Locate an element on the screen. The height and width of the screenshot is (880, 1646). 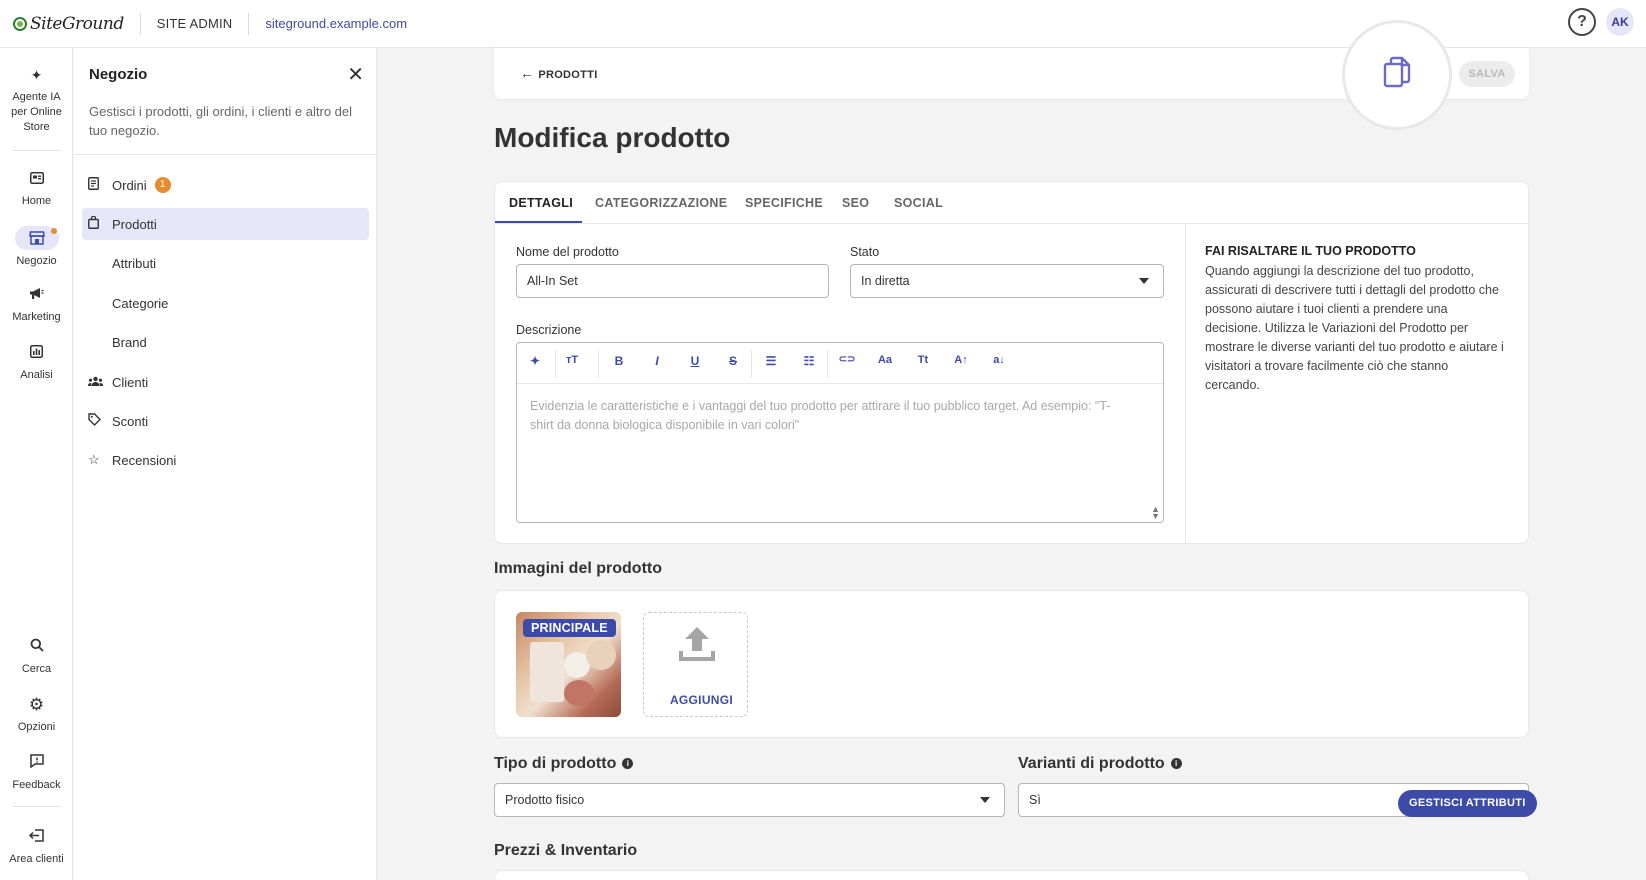
people-icon is located at coordinates (97, 382).